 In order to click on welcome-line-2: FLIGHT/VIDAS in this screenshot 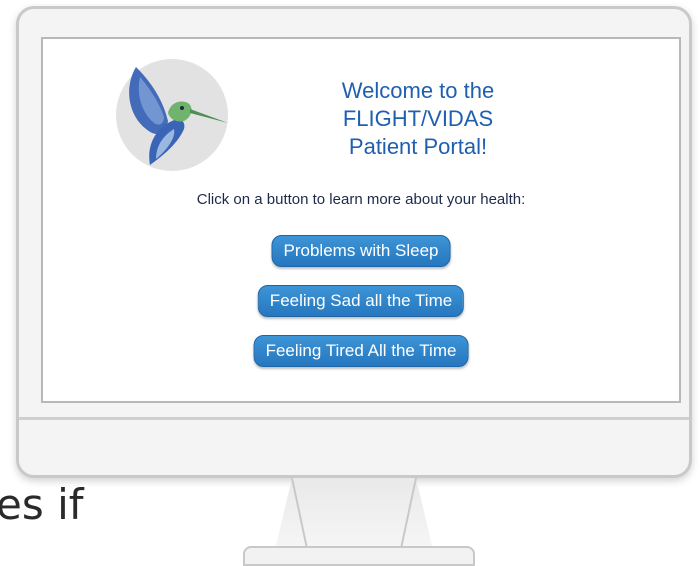, I will do `click(418, 118)`.